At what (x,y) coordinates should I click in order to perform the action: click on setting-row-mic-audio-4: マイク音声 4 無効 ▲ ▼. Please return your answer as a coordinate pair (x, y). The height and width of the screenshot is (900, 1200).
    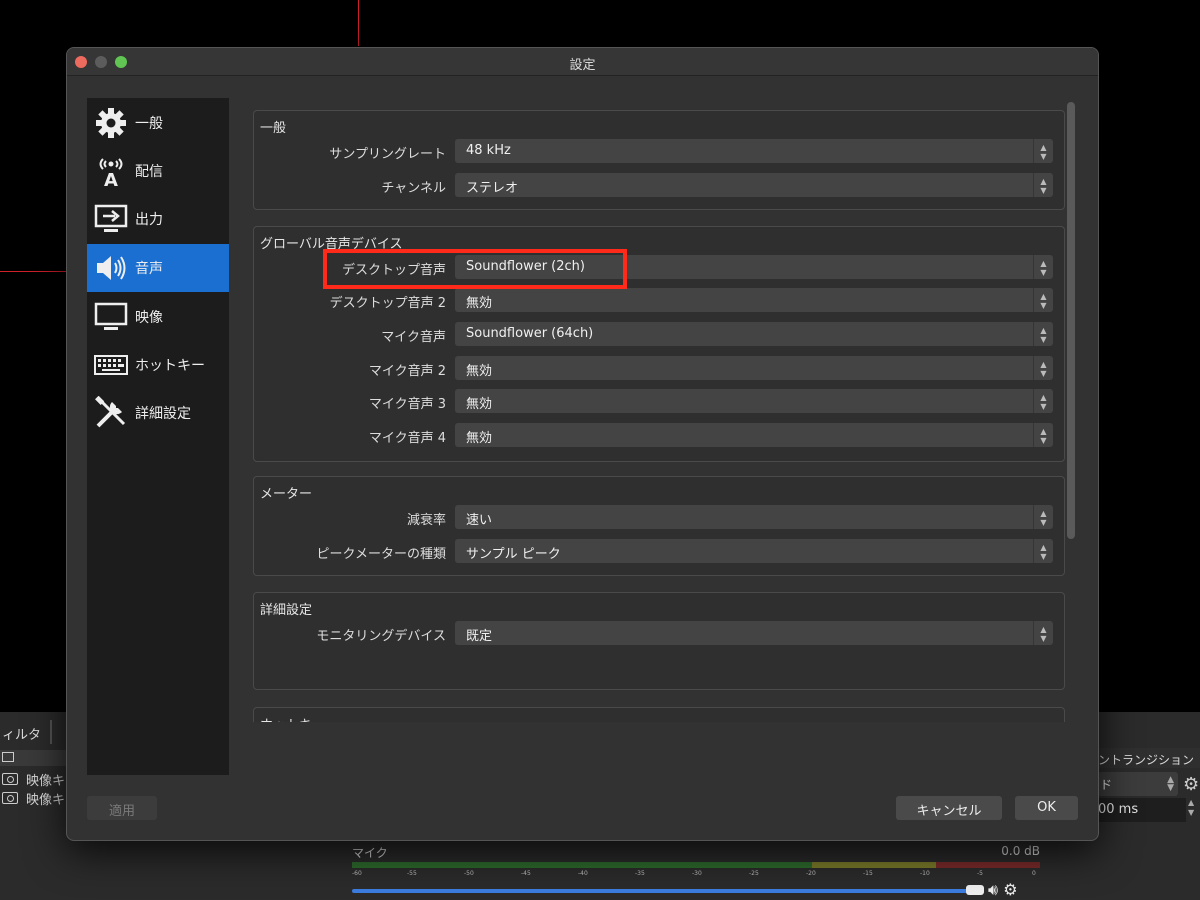
    Looking at the image, I should click on (659, 436).